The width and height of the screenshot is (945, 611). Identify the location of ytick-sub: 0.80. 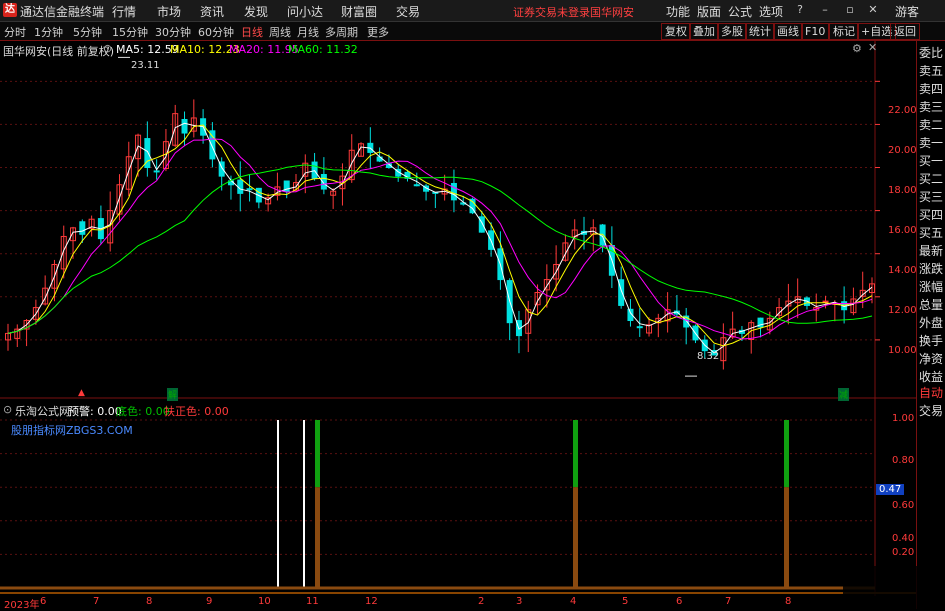
(903, 460).